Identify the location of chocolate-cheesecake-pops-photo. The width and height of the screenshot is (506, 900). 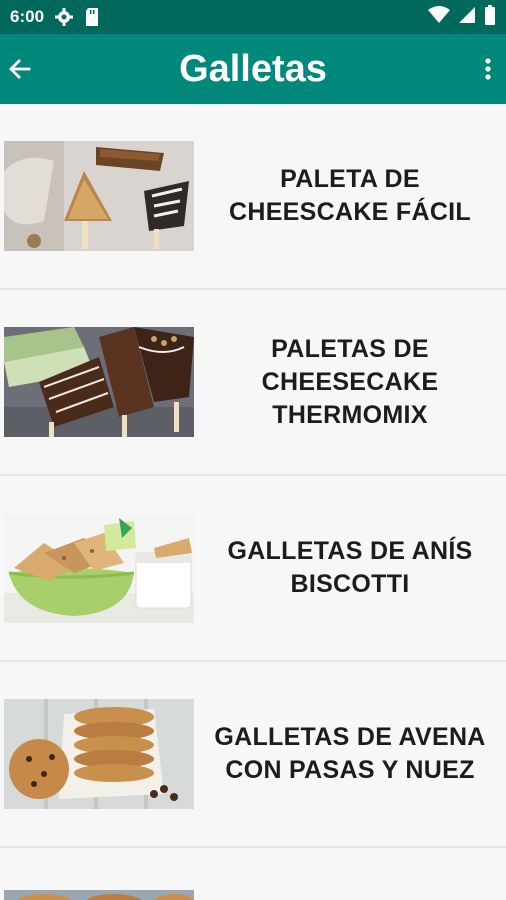
(99, 382).